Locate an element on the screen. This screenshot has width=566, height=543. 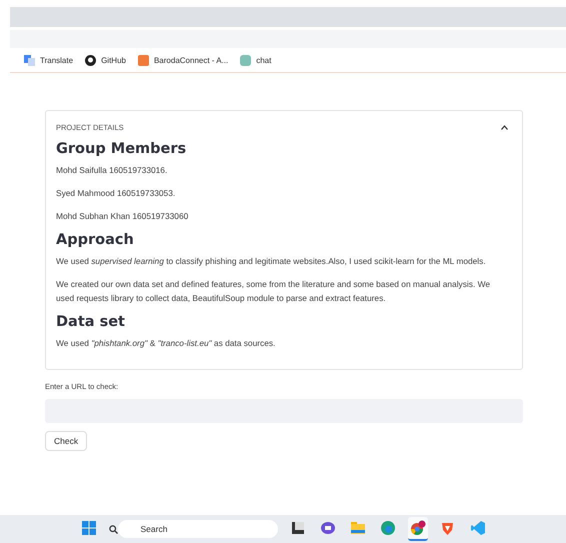
paragraph: We used supervised learning to classify phishing and legitimate websites.Also, I used scikit-learn for the ML models. is located at coordinates (271, 261).